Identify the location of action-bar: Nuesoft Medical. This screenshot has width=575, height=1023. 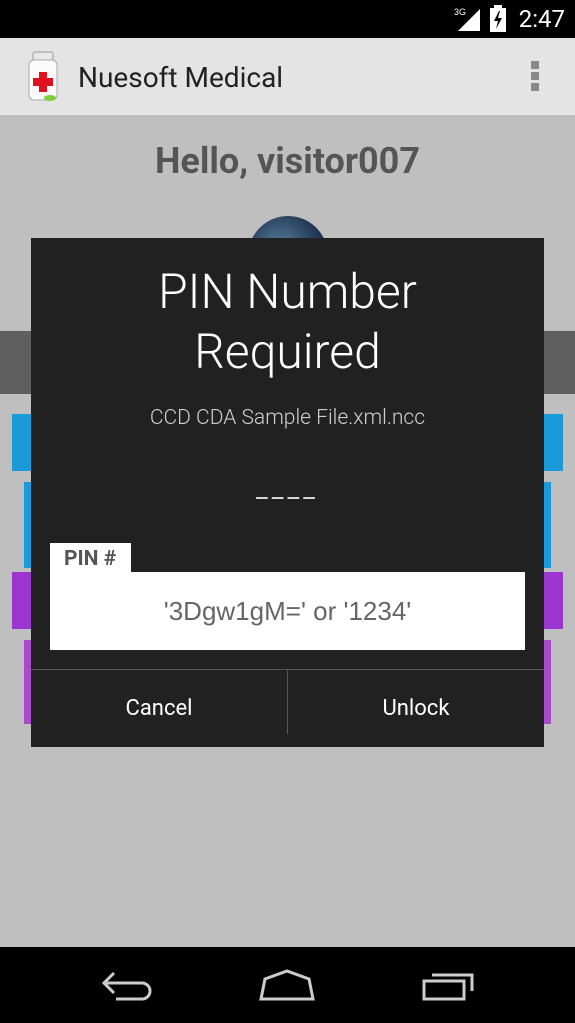
(287, 77).